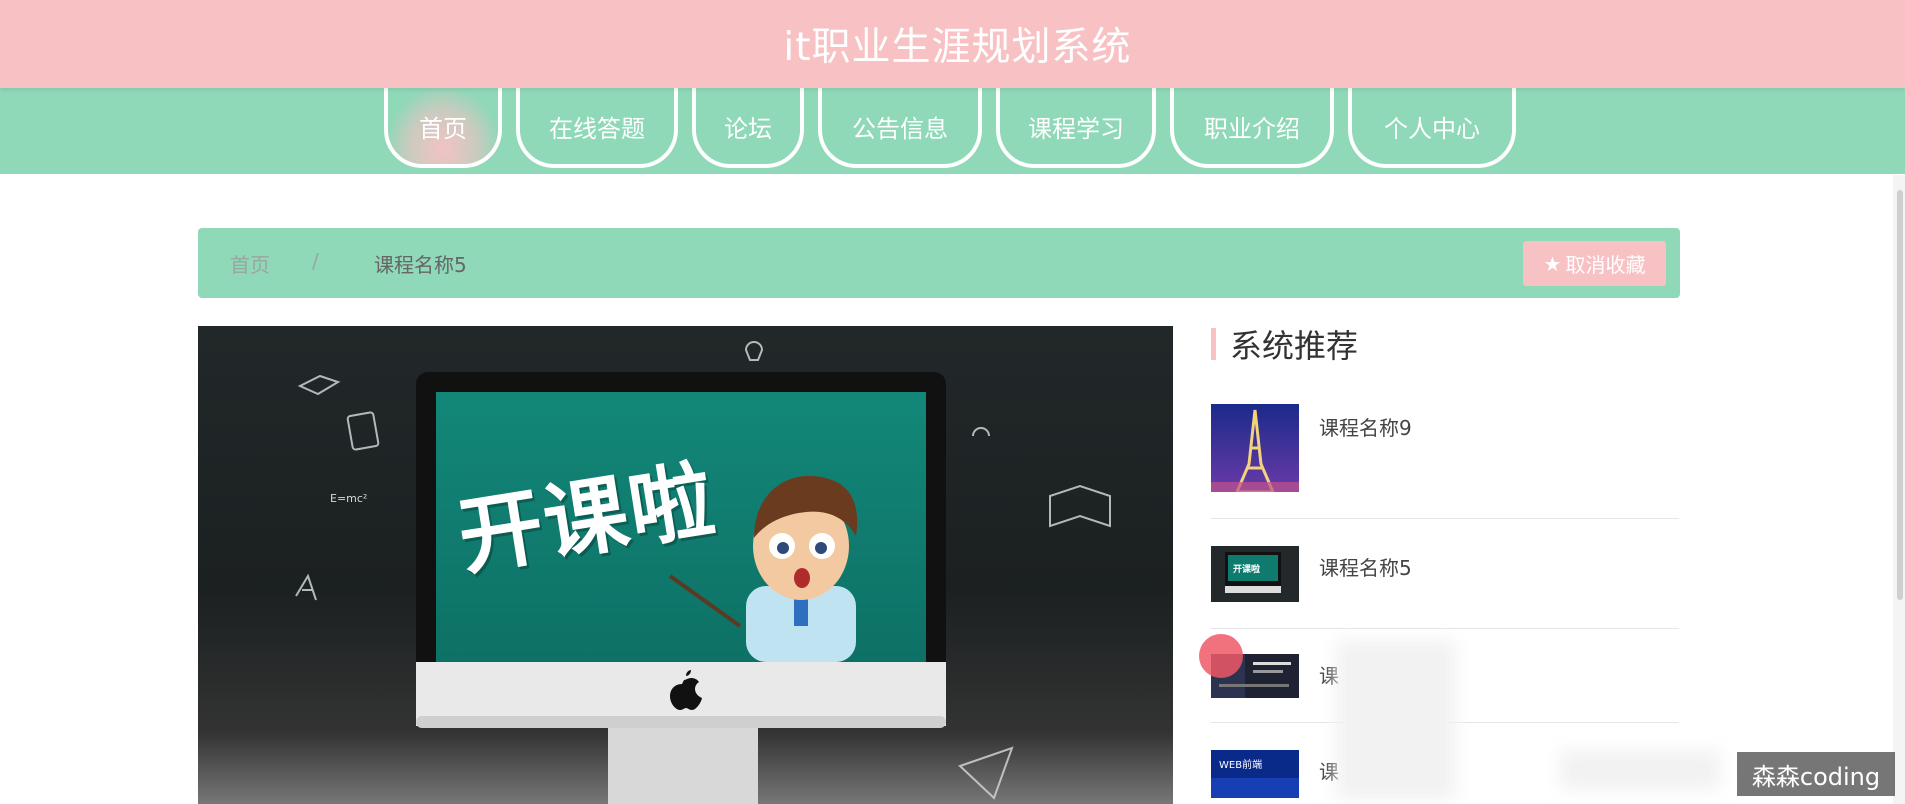 This screenshot has height=804, width=1905. What do you see at coordinates (250, 263) in the screenshot?
I see `breadcrumb-home-link: 首页` at bounding box center [250, 263].